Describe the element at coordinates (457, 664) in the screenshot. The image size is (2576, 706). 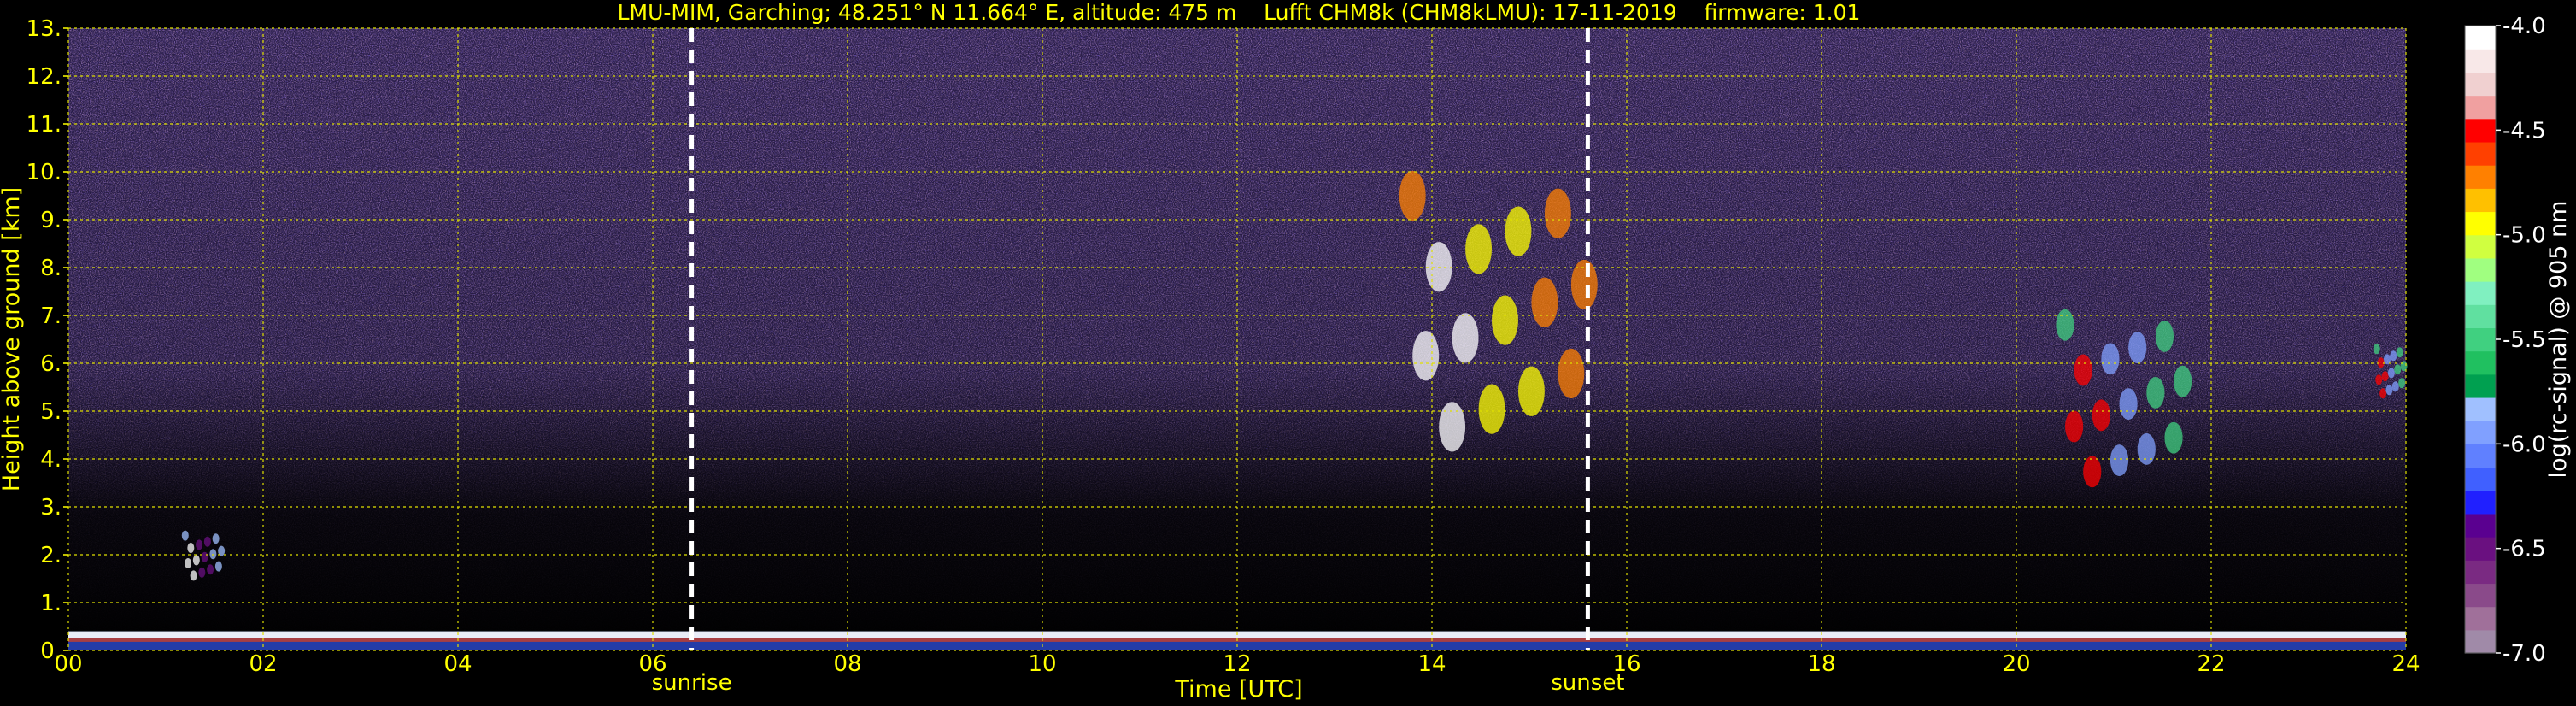
I see `x-tick-label: 04` at that location.